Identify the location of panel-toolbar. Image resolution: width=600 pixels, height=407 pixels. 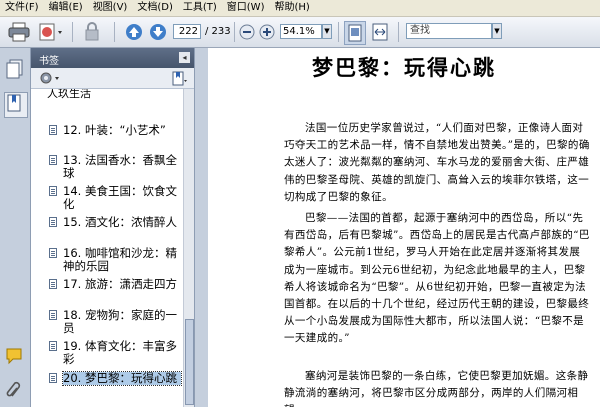
(112, 78).